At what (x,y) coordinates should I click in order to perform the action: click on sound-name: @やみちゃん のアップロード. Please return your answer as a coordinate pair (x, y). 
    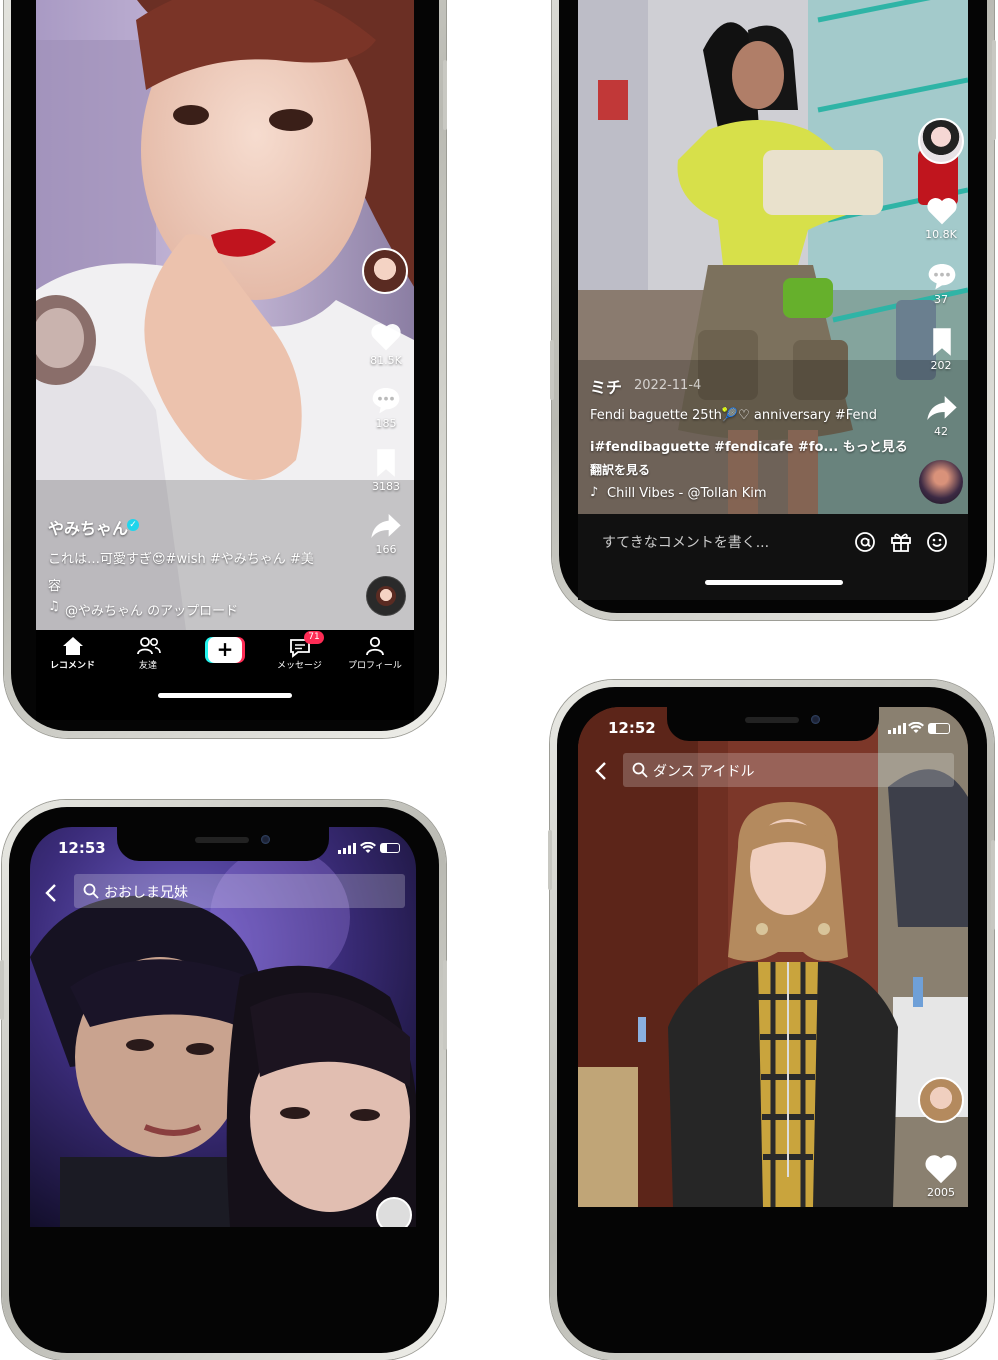
    Looking at the image, I should click on (151, 609).